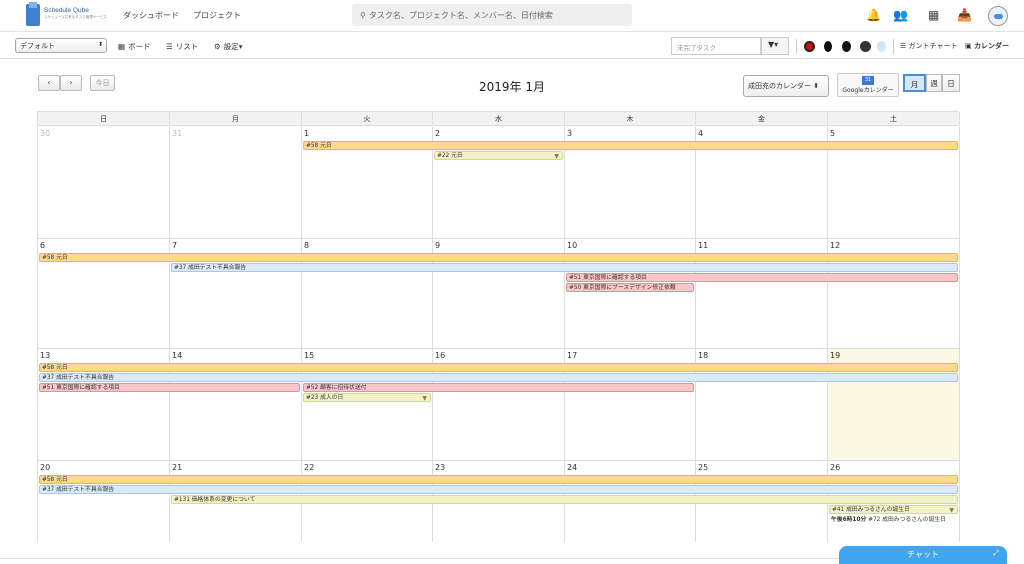 The image size is (1024, 564). What do you see at coordinates (236, 119) in the screenshot?
I see `weekday-header: 月` at bounding box center [236, 119].